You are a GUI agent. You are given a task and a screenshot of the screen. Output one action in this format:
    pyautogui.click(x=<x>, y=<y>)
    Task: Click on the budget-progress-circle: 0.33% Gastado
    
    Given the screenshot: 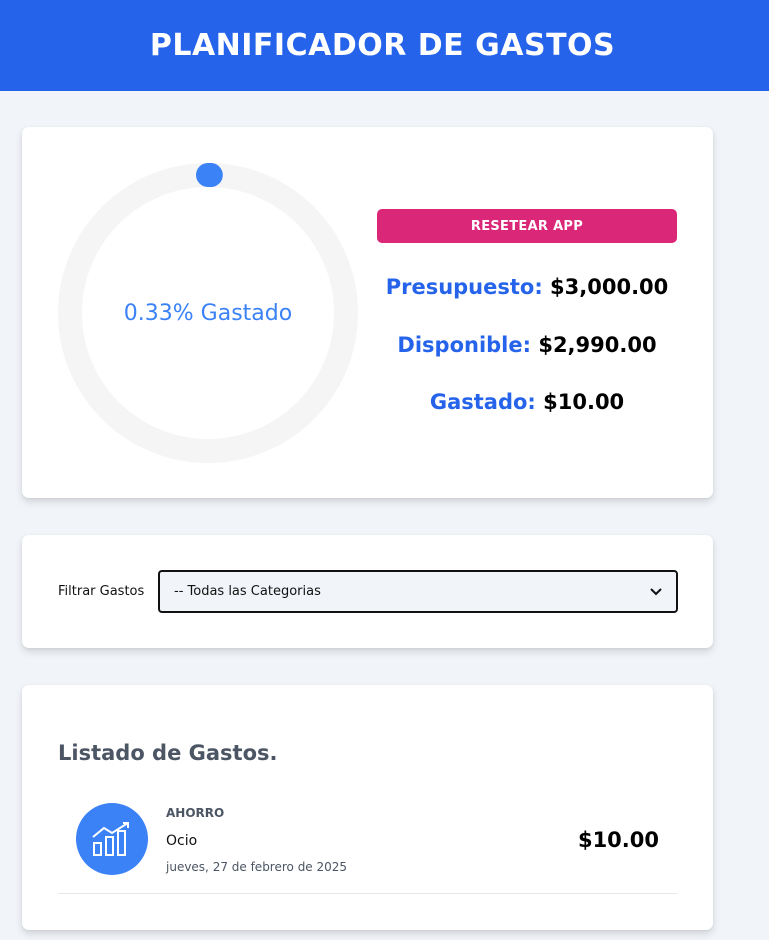 What is the action you would take?
    pyautogui.click(x=208, y=313)
    